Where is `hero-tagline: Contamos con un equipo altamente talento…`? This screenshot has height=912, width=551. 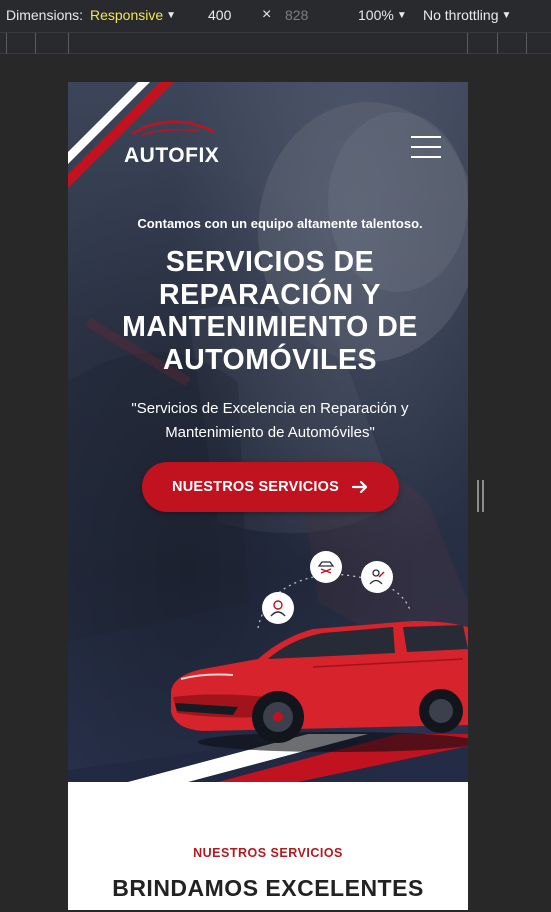
hero-tagline: Contamos con un equipo altamente talento… is located at coordinates (280, 223).